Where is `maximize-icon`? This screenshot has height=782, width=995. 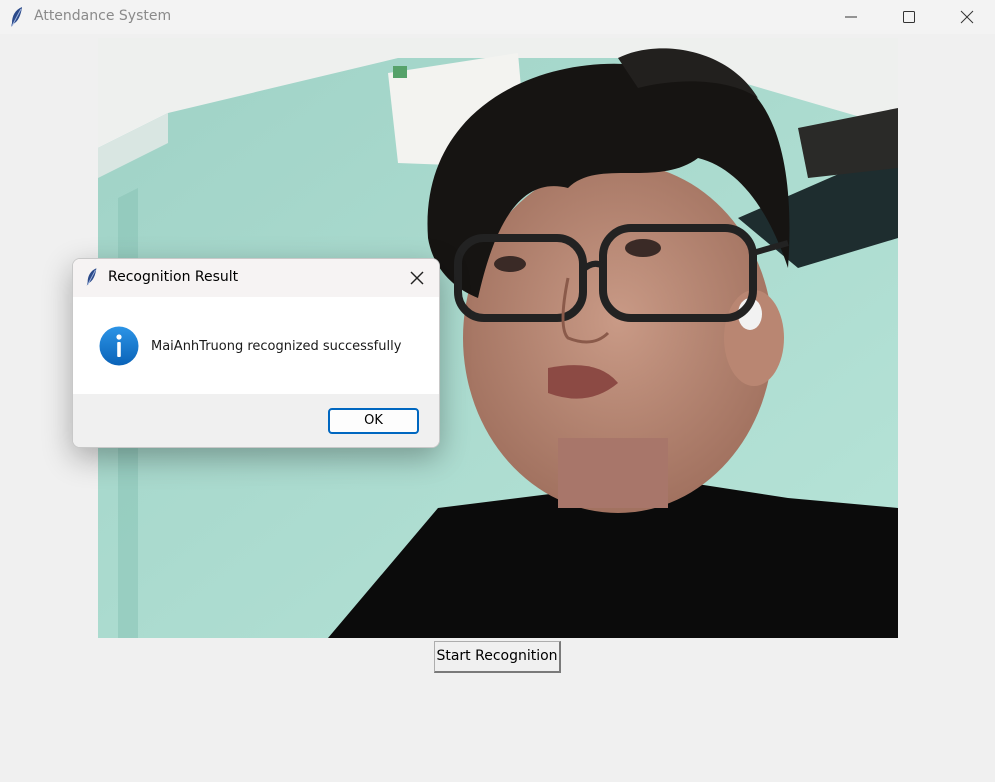
maximize-icon is located at coordinates (909, 17).